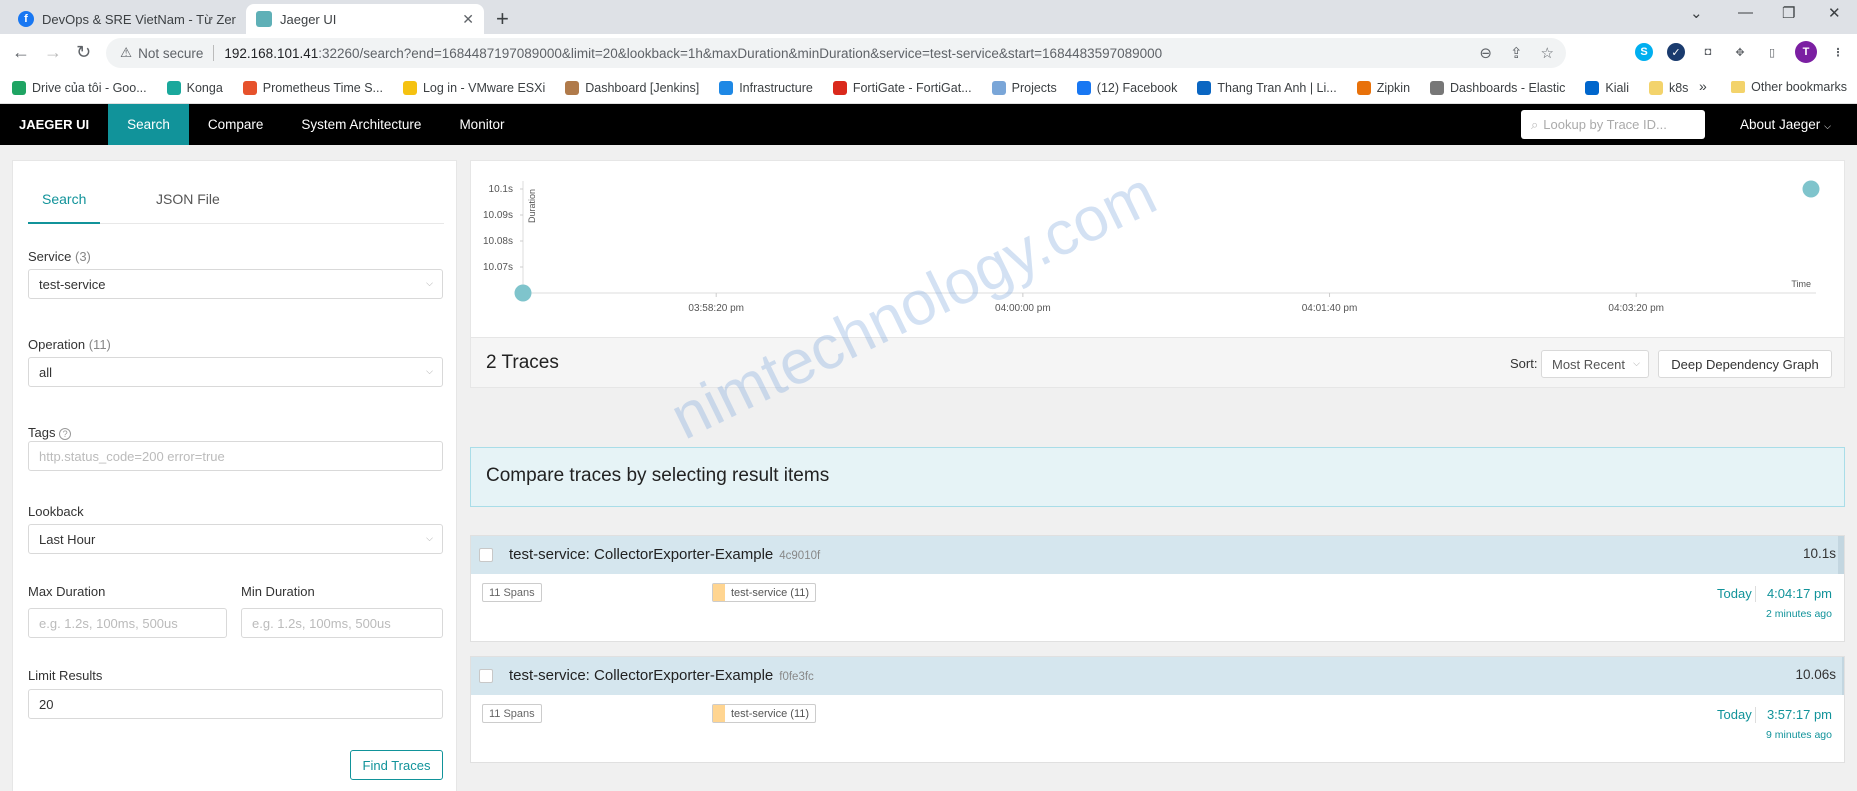 This screenshot has height=791, width=1857. What do you see at coordinates (502, 19) in the screenshot?
I see `new-tab-button: +` at bounding box center [502, 19].